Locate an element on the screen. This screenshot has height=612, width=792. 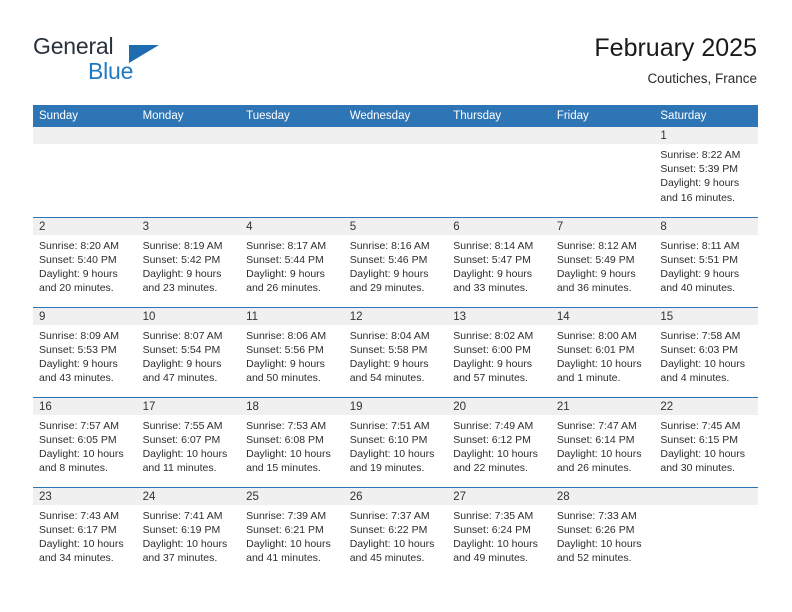
day-detail-sunrise: Sunrise: 8:06 AM is located at coordinates (286, 335).